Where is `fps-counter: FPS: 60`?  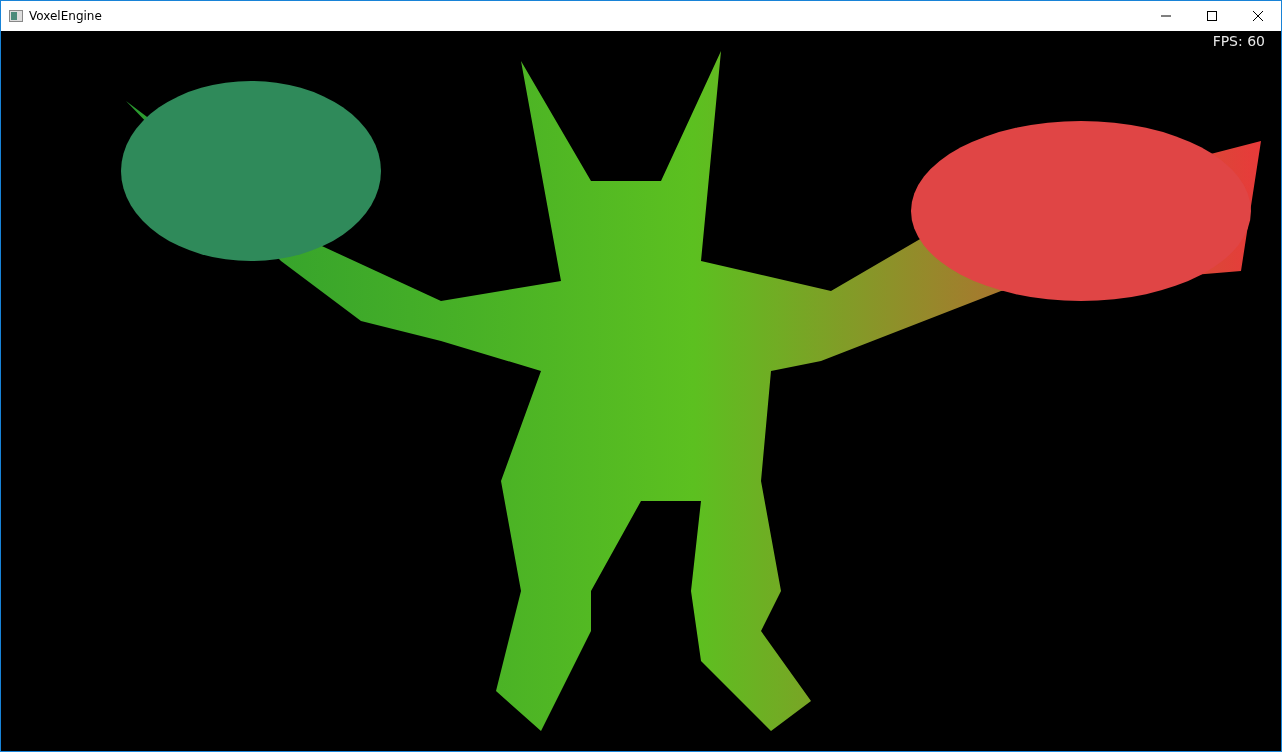 fps-counter: FPS: 60 is located at coordinates (1238, 41).